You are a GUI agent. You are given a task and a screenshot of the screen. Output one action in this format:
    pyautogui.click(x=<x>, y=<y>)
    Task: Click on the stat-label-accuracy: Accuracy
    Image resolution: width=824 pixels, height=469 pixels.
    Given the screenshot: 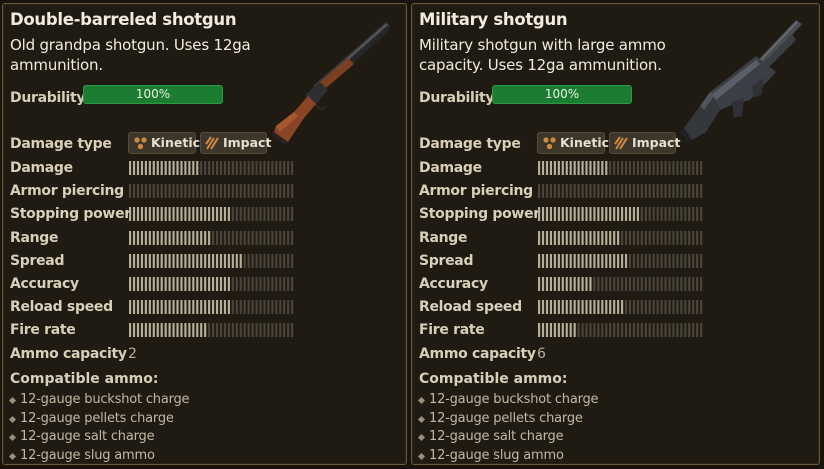 What is the action you would take?
    pyautogui.click(x=44, y=284)
    